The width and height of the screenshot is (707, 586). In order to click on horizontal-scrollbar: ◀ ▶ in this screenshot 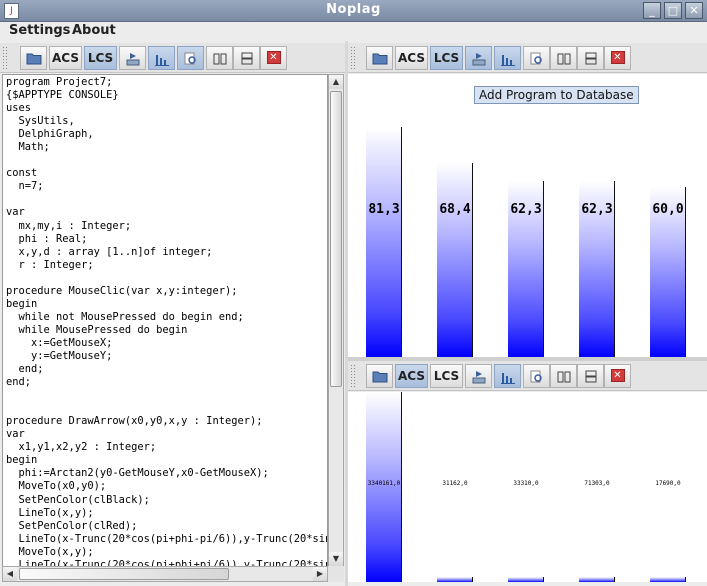, I will do `click(165, 574)`.